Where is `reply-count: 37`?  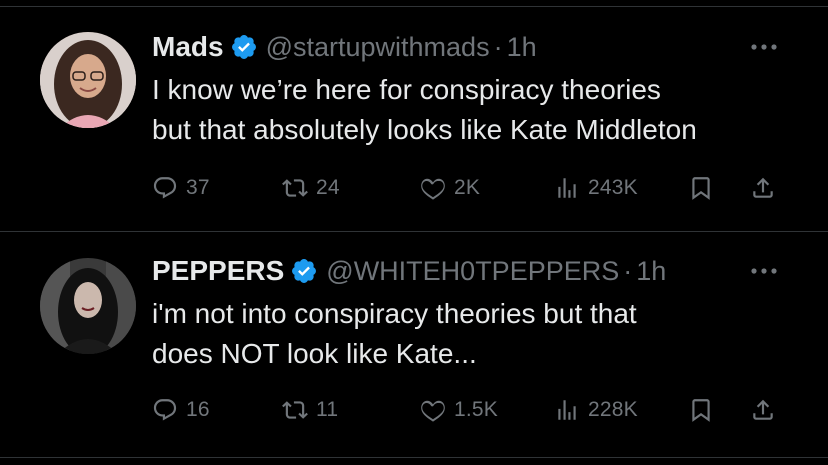
reply-count: 37 is located at coordinates (198, 187).